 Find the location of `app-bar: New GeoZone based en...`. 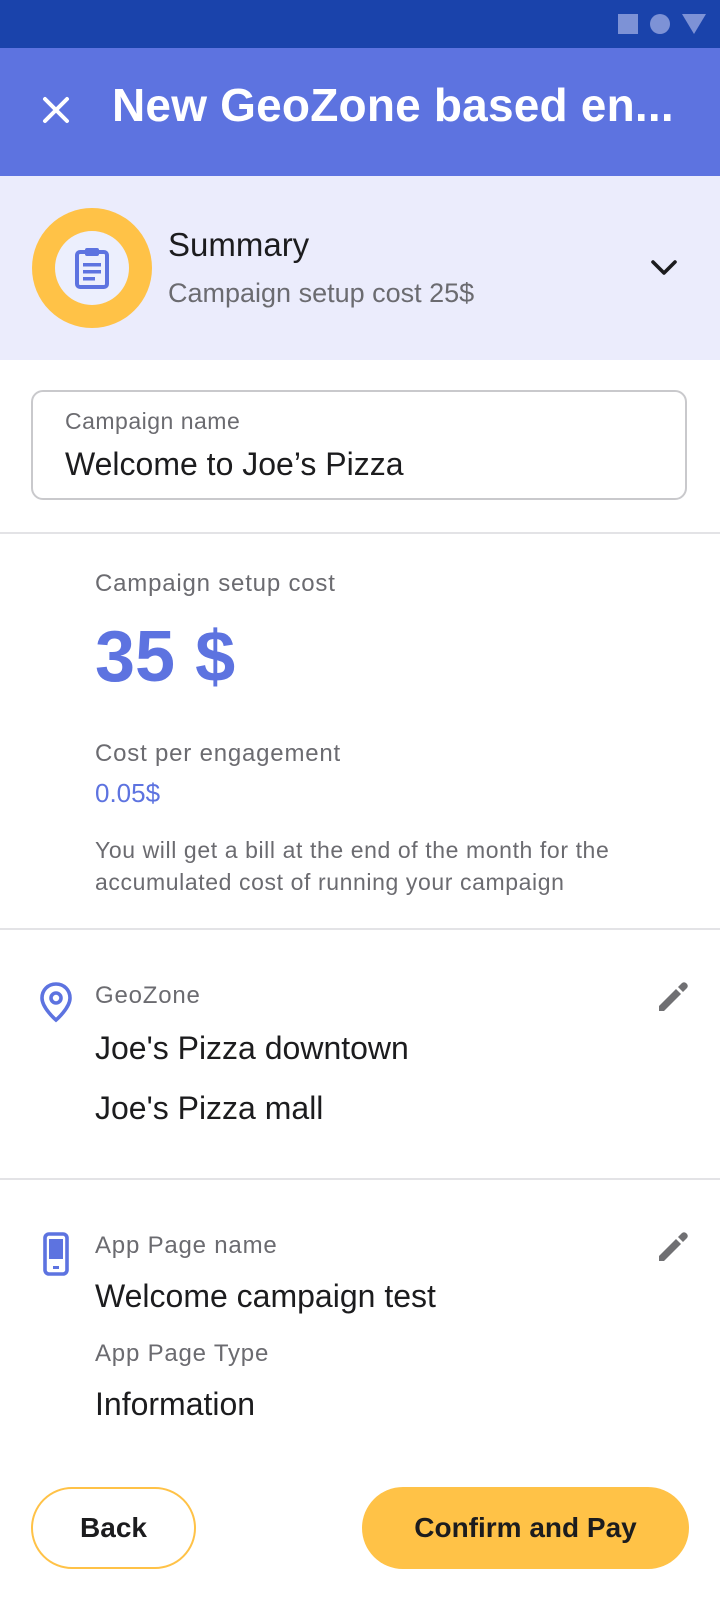

app-bar: New GeoZone based en... is located at coordinates (360, 112).